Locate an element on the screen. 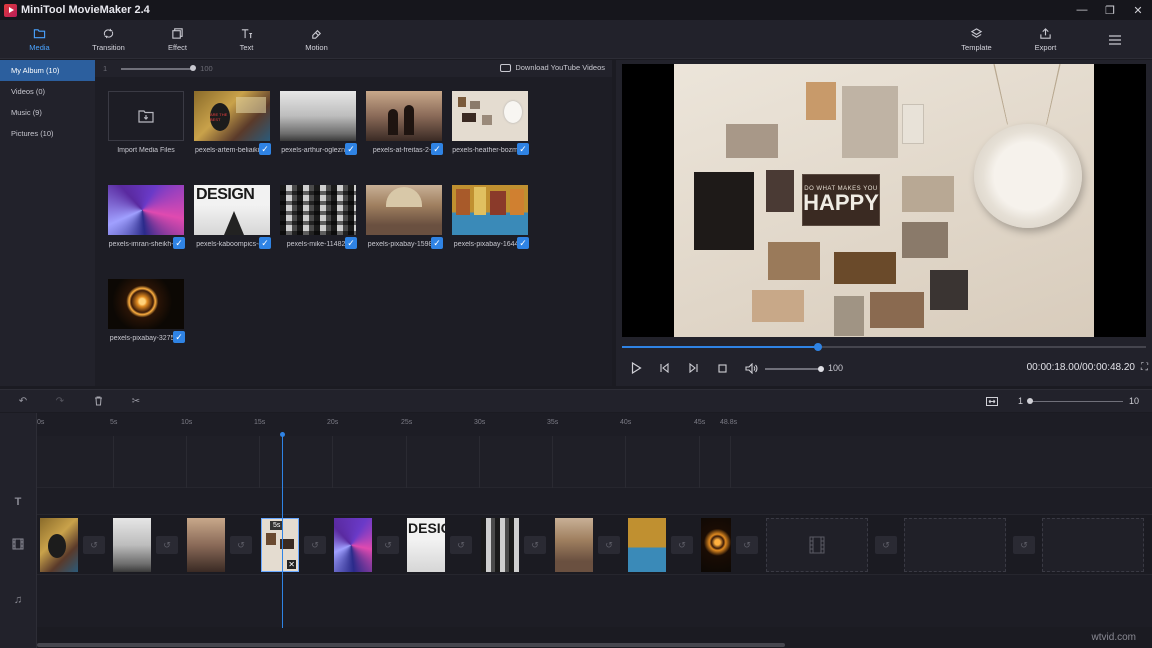  step-back-icon is located at coordinates (664, 368).